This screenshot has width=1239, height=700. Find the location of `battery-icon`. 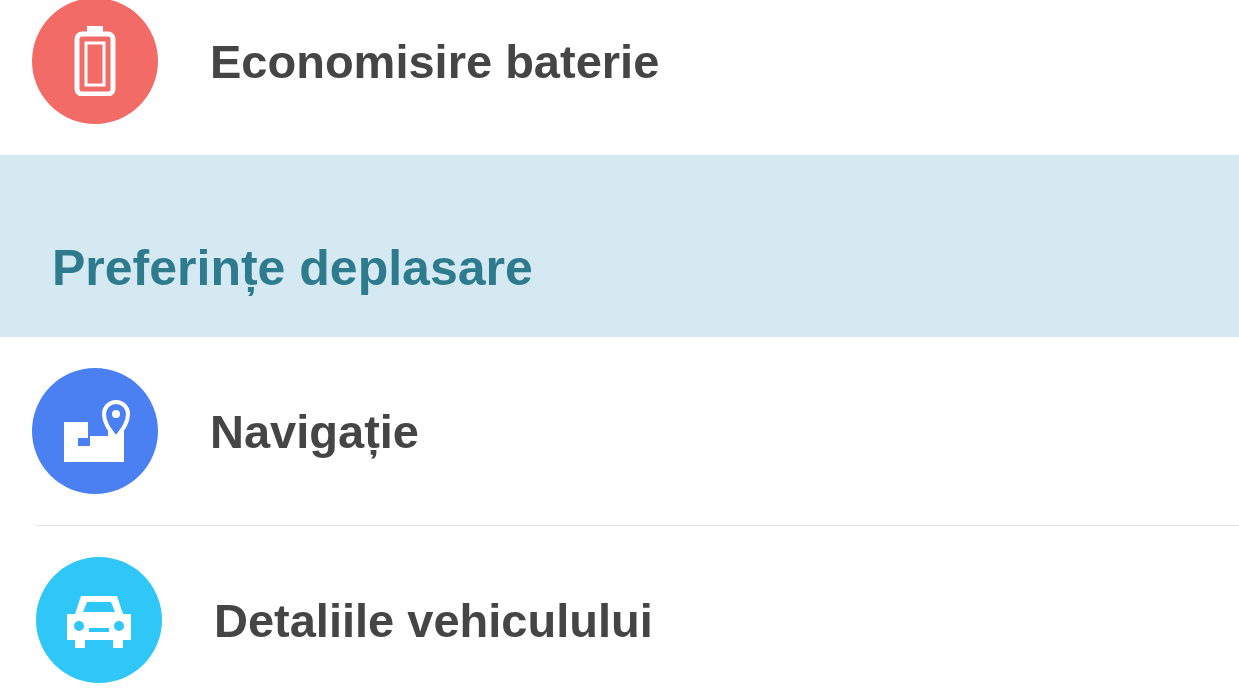

battery-icon is located at coordinates (95, 61).